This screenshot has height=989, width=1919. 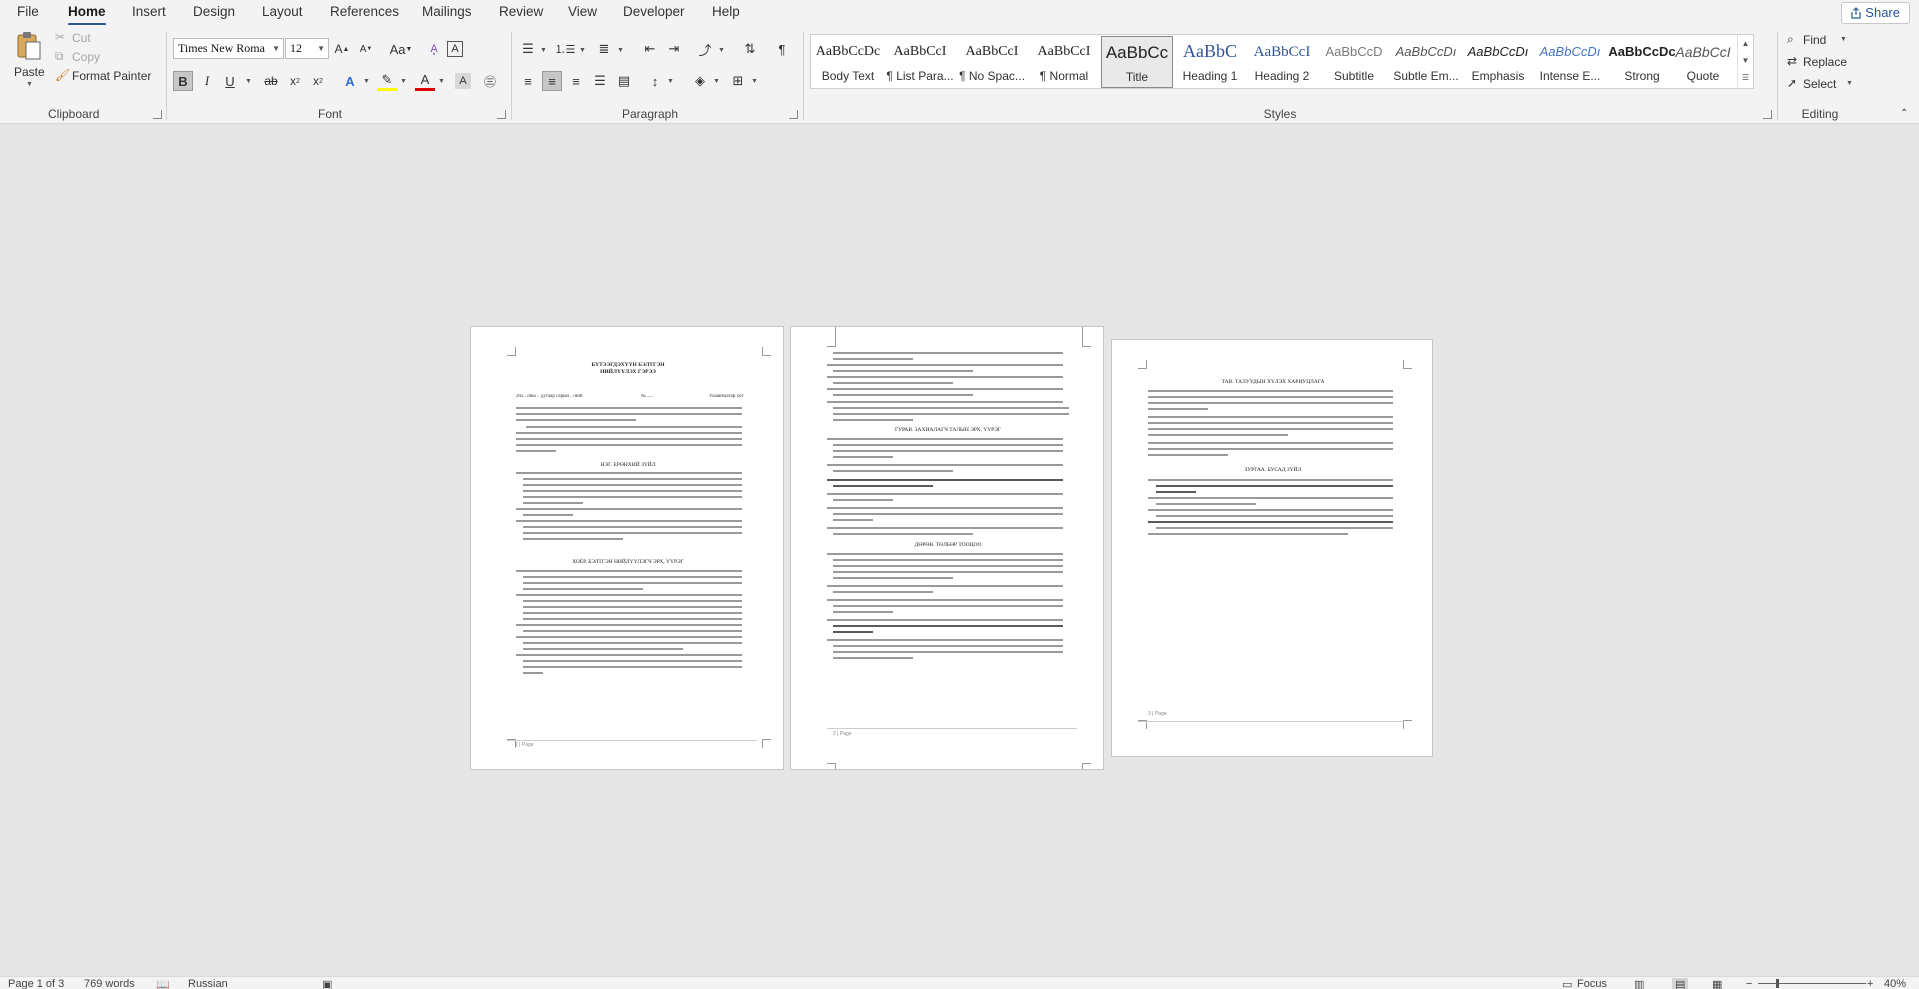 I want to click on decrease-indent-icon: ⇤, so click(x=650, y=49).